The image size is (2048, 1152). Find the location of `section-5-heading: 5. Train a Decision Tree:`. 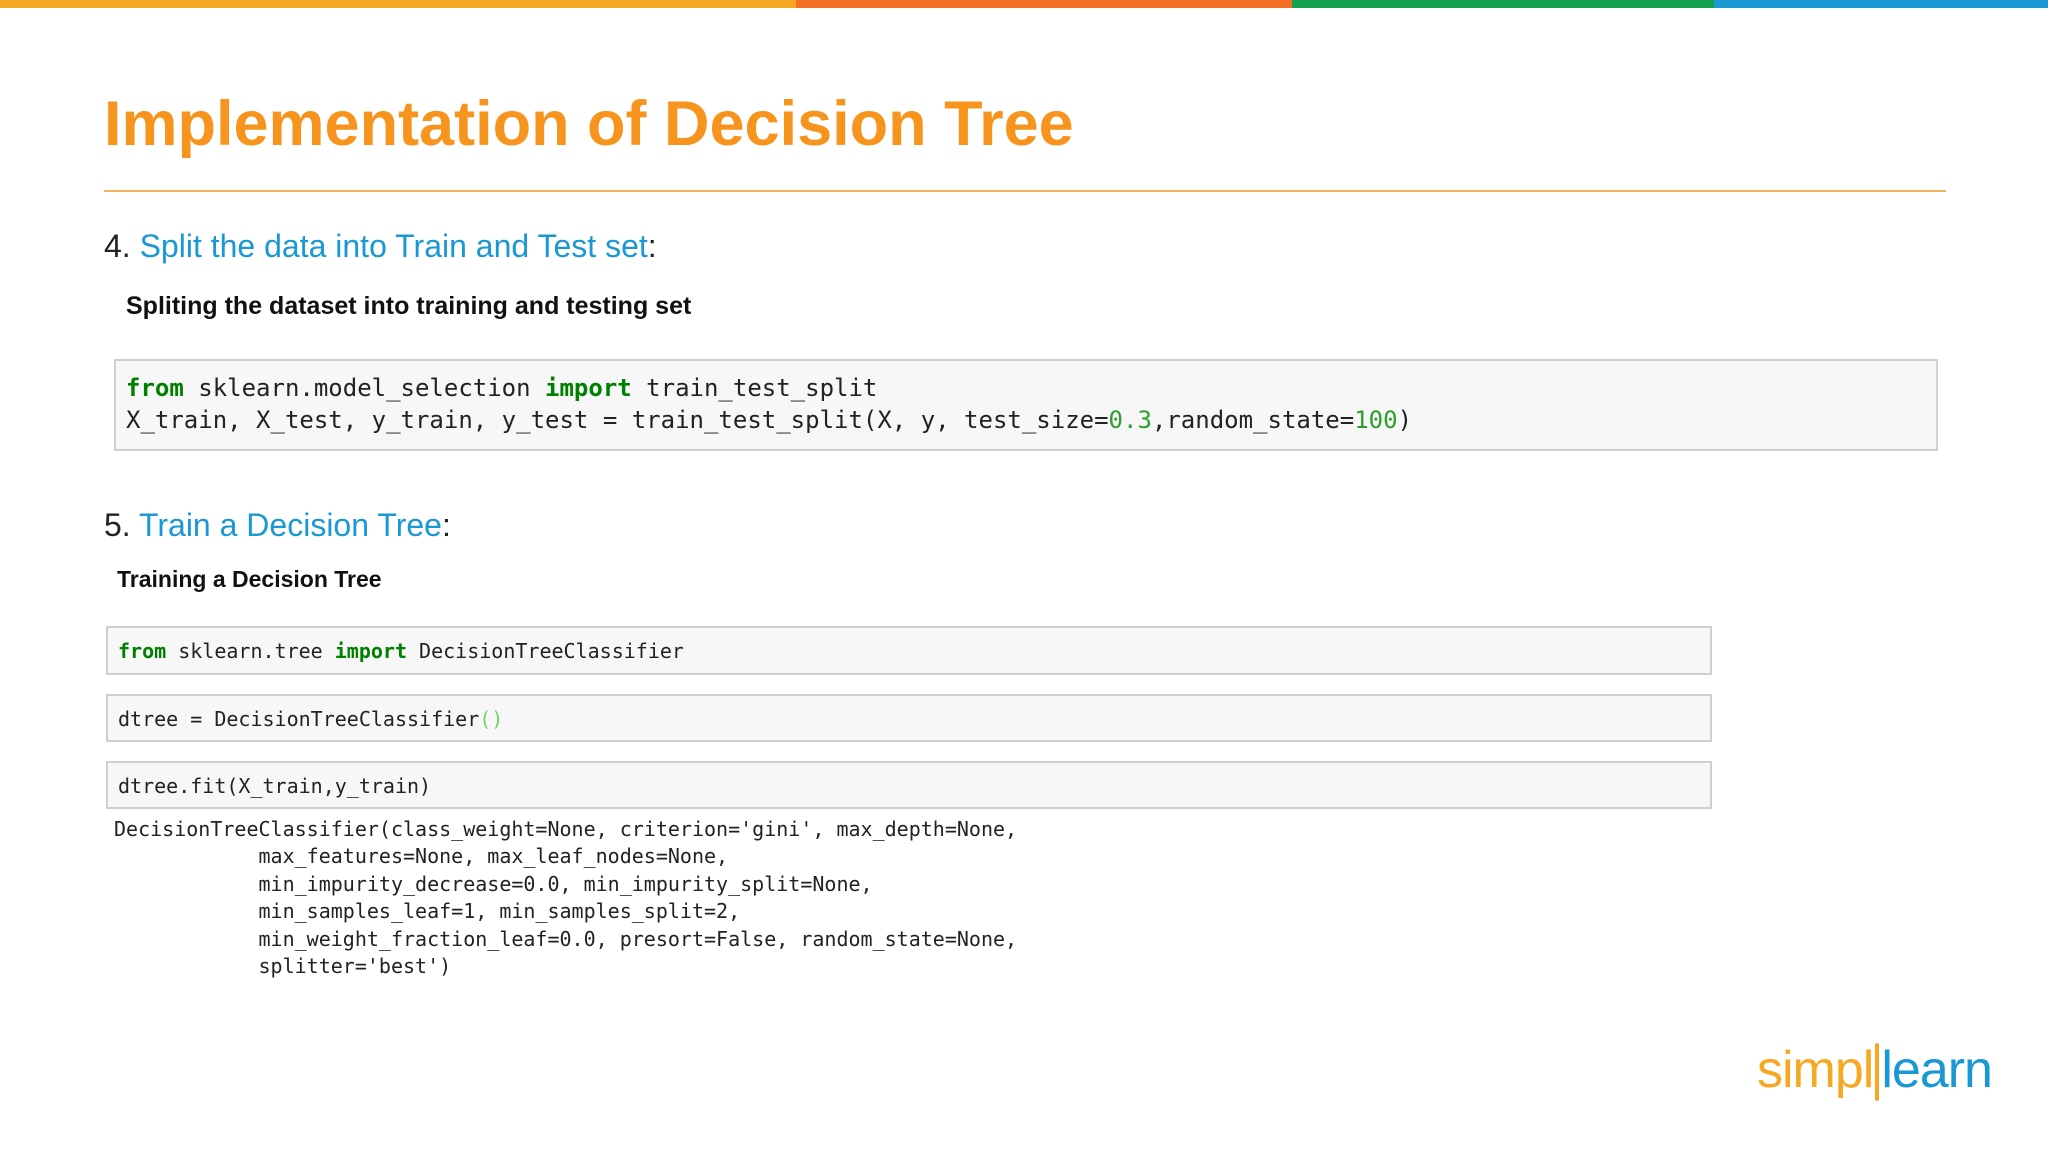

section-5-heading: 5. Train a Decision Tree: is located at coordinates (277, 525).